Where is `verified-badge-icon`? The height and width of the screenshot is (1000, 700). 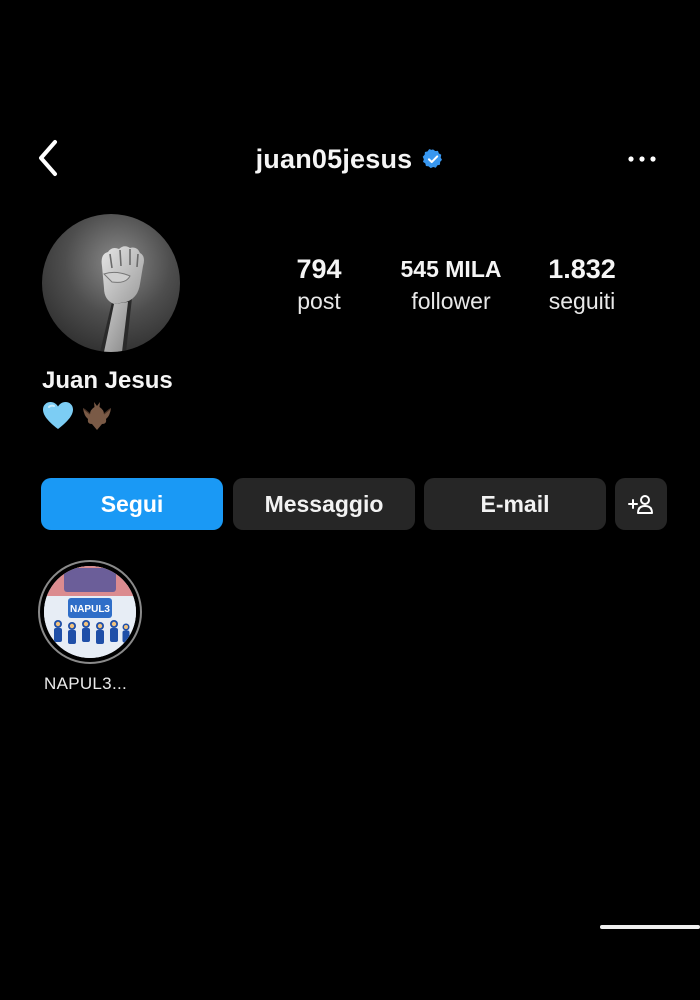 verified-badge-icon is located at coordinates (433, 159).